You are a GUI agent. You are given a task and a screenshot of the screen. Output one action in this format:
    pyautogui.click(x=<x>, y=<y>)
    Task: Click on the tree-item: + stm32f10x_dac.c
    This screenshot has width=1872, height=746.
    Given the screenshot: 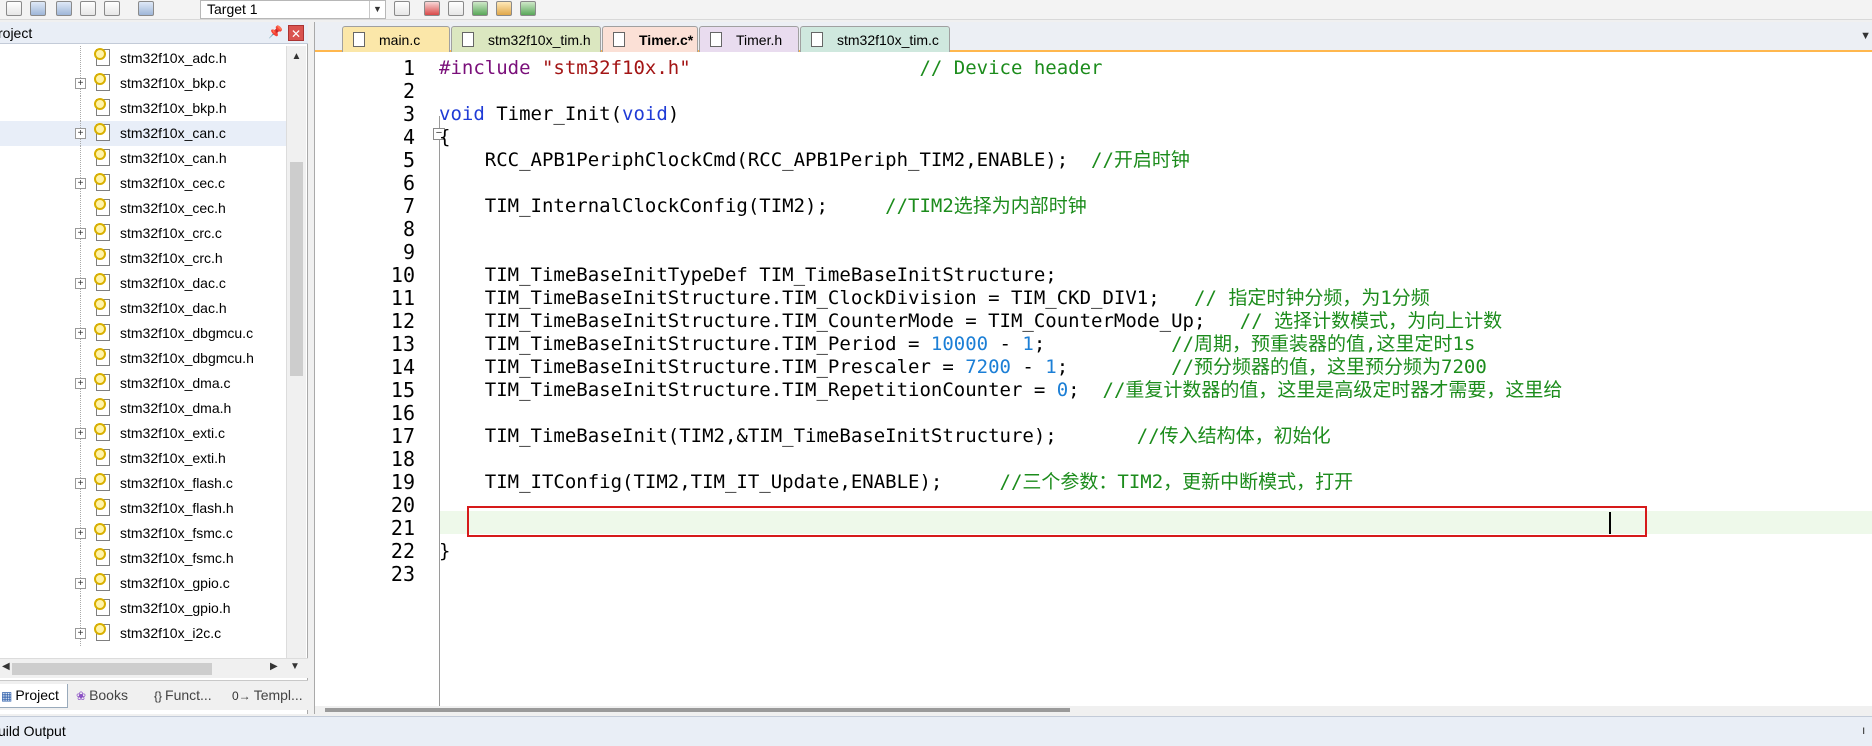 What is the action you would take?
    pyautogui.click(x=143, y=283)
    